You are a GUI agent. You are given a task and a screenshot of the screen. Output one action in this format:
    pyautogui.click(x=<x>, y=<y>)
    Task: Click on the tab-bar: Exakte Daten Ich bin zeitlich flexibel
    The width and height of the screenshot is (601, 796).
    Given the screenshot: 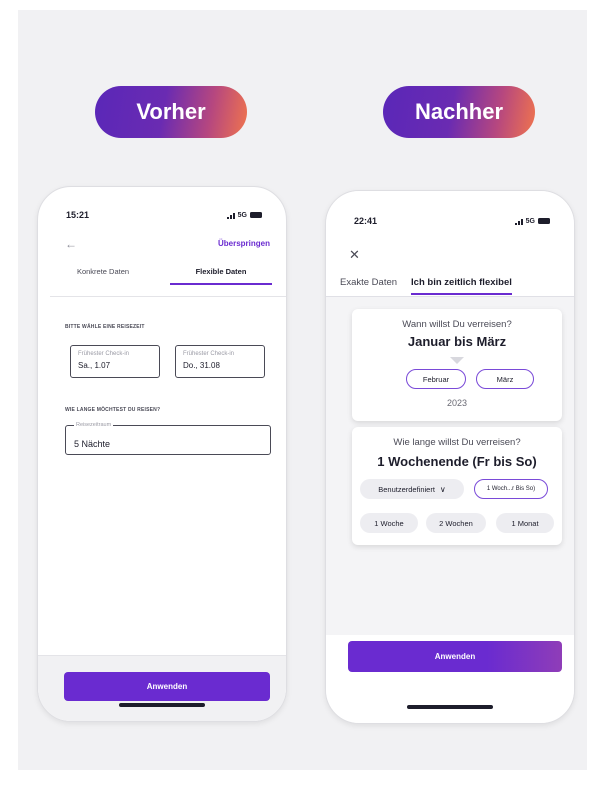 What is the action you would take?
    pyautogui.click(x=450, y=287)
    